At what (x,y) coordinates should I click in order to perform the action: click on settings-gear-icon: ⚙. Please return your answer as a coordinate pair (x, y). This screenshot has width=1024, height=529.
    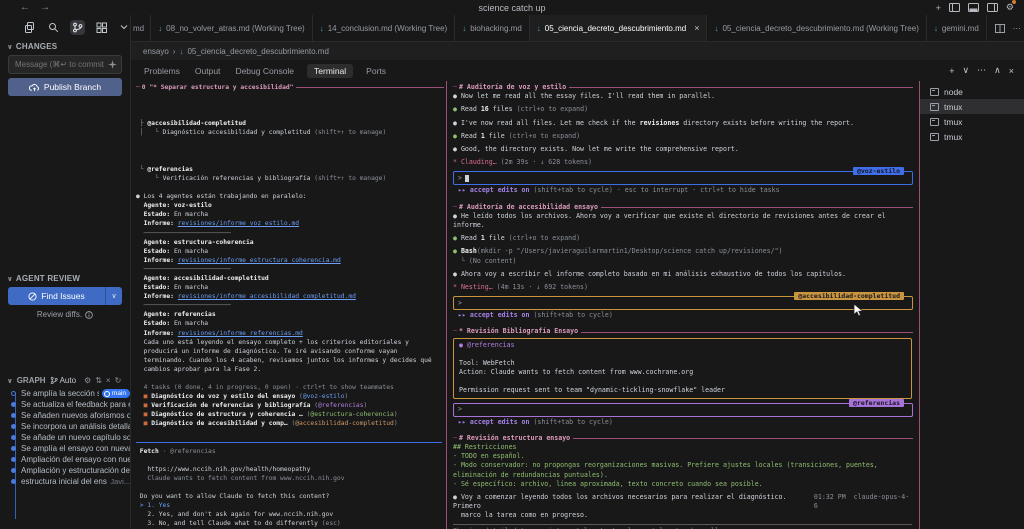
    Looking at the image, I should click on (1011, 6).